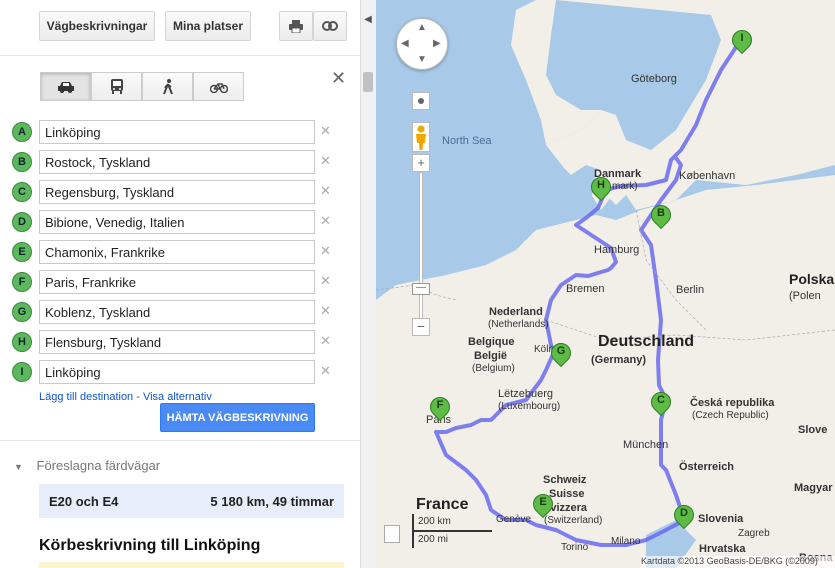  I want to click on pan-right-icon: ▶, so click(437, 43).